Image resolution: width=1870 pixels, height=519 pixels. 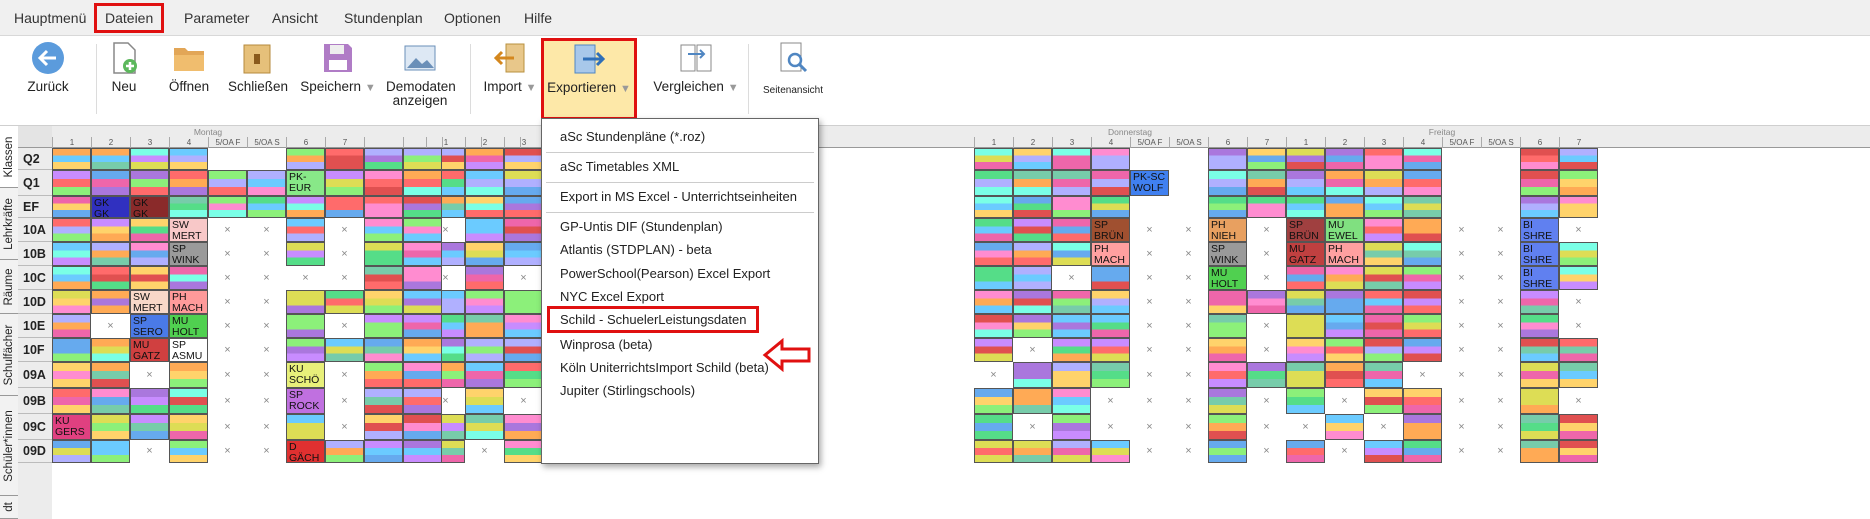 What do you see at coordinates (129, 18) in the screenshot?
I see `menu-dateien: Dateien` at bounding box center [129, 18].